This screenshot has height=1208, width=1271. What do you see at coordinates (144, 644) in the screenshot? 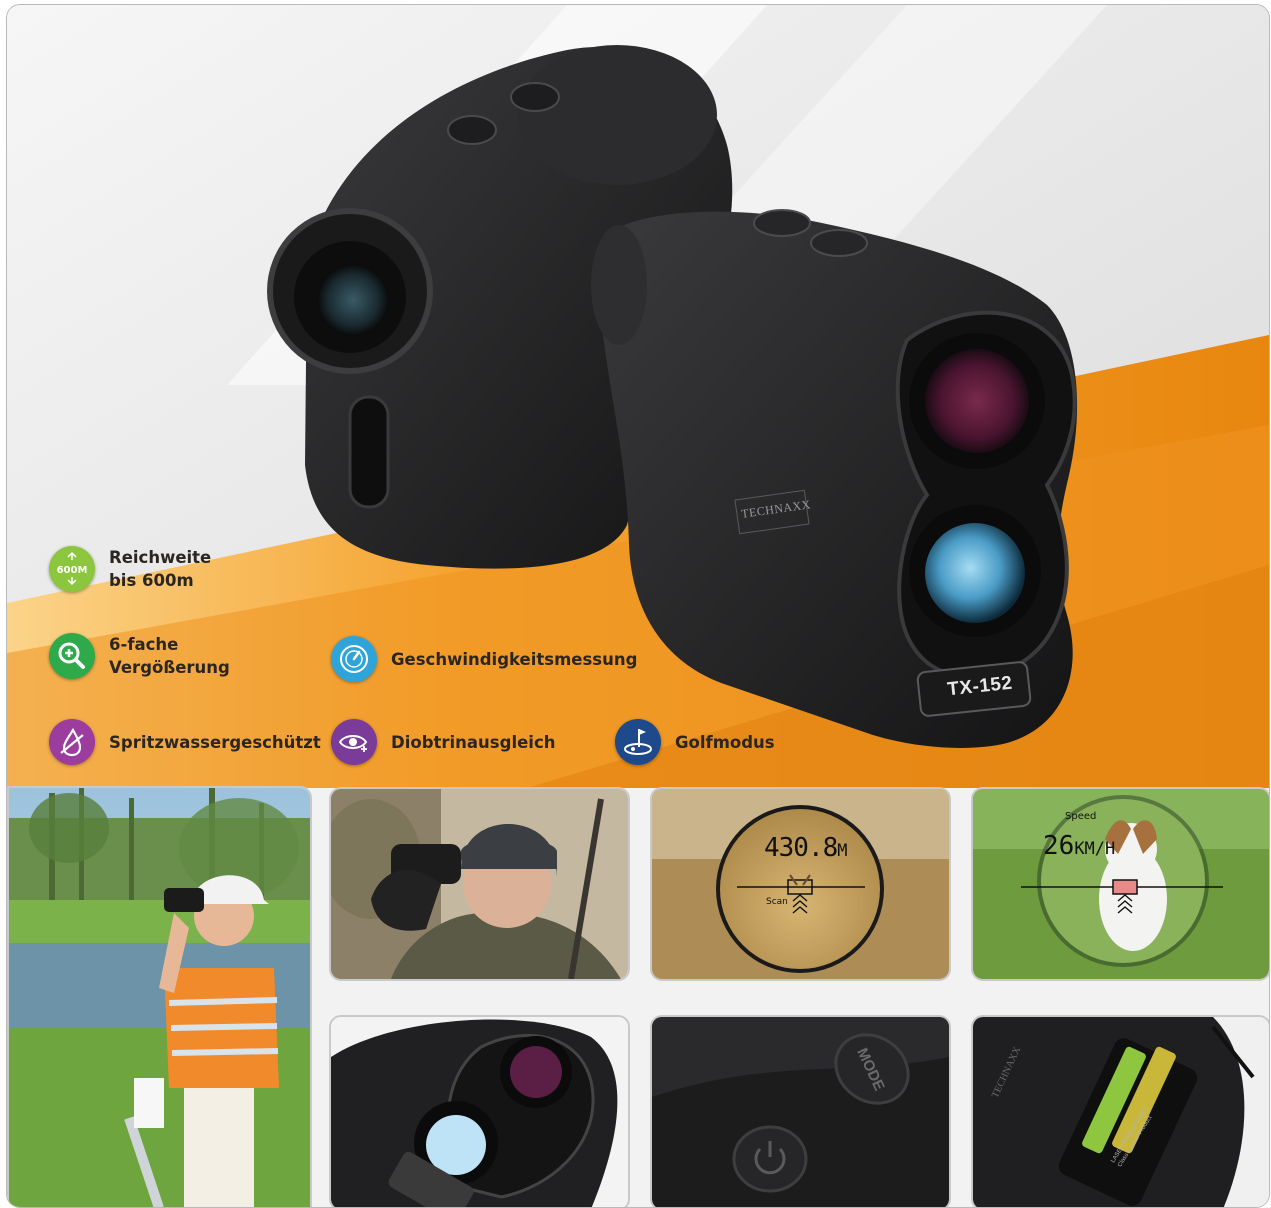
I see `feature-zoom-line1: 6-fache` at bounding box center [144, 644].